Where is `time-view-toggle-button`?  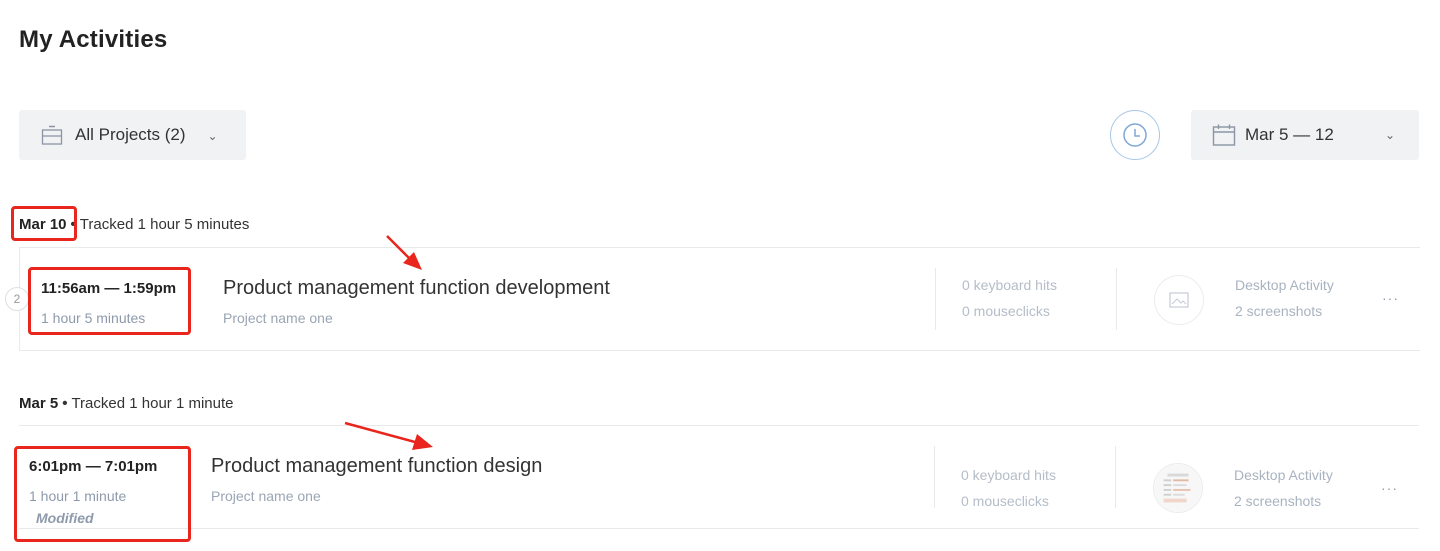
time-view-toggle-button is located at coordinates (1135, 135).